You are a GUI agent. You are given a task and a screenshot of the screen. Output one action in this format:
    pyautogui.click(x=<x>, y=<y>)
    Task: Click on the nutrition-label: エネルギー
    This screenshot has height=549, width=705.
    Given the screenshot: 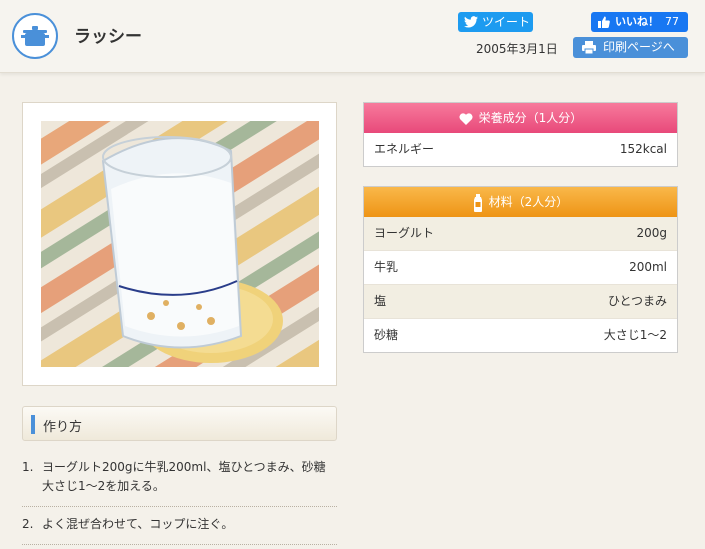 What is the action you would take?
    pyautogui.click(x=404, y=149)
    